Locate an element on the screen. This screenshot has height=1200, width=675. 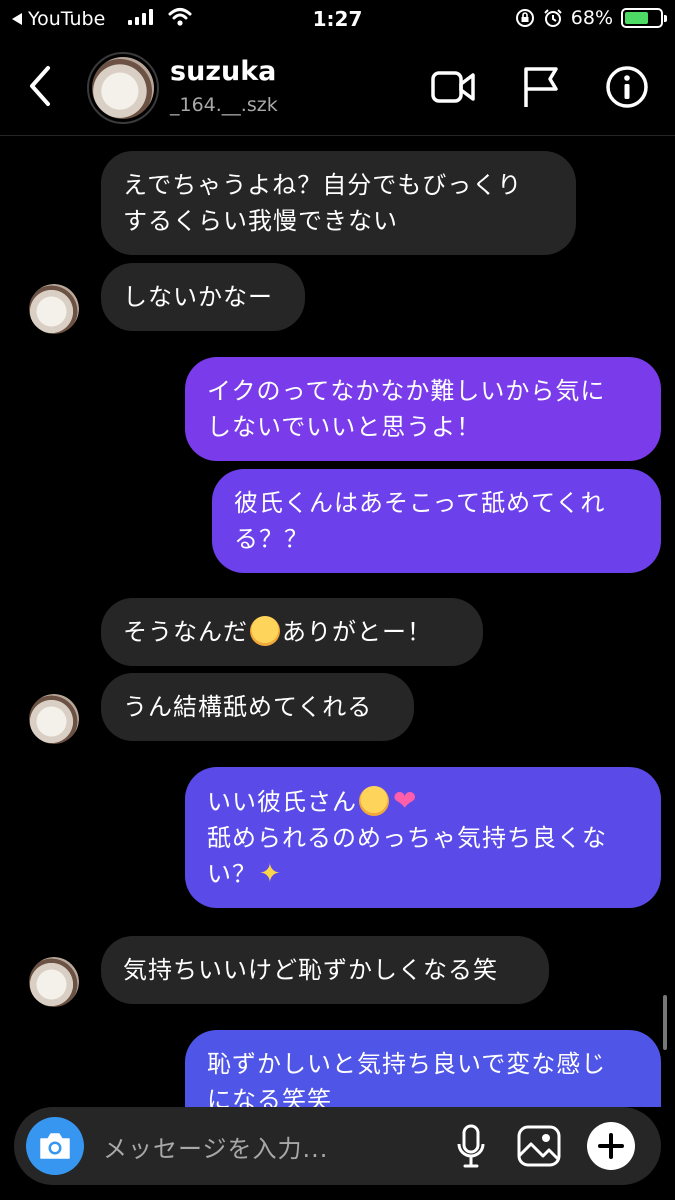
message-text: 恥ずかしいと気持ち良いで変な感じ is located at coordinates (407, 1064).